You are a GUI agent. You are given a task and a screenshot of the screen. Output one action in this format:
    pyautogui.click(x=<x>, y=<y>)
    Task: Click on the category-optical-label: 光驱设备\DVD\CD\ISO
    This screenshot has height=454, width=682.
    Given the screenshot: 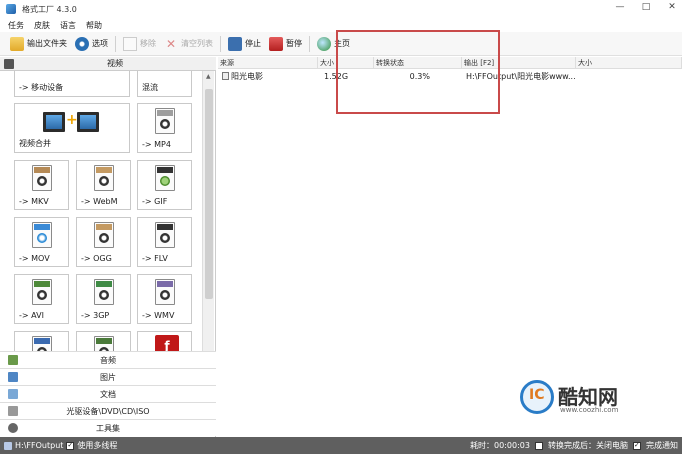 What is the action you would take?
    pyautogui.click(x=108, y=411)
    